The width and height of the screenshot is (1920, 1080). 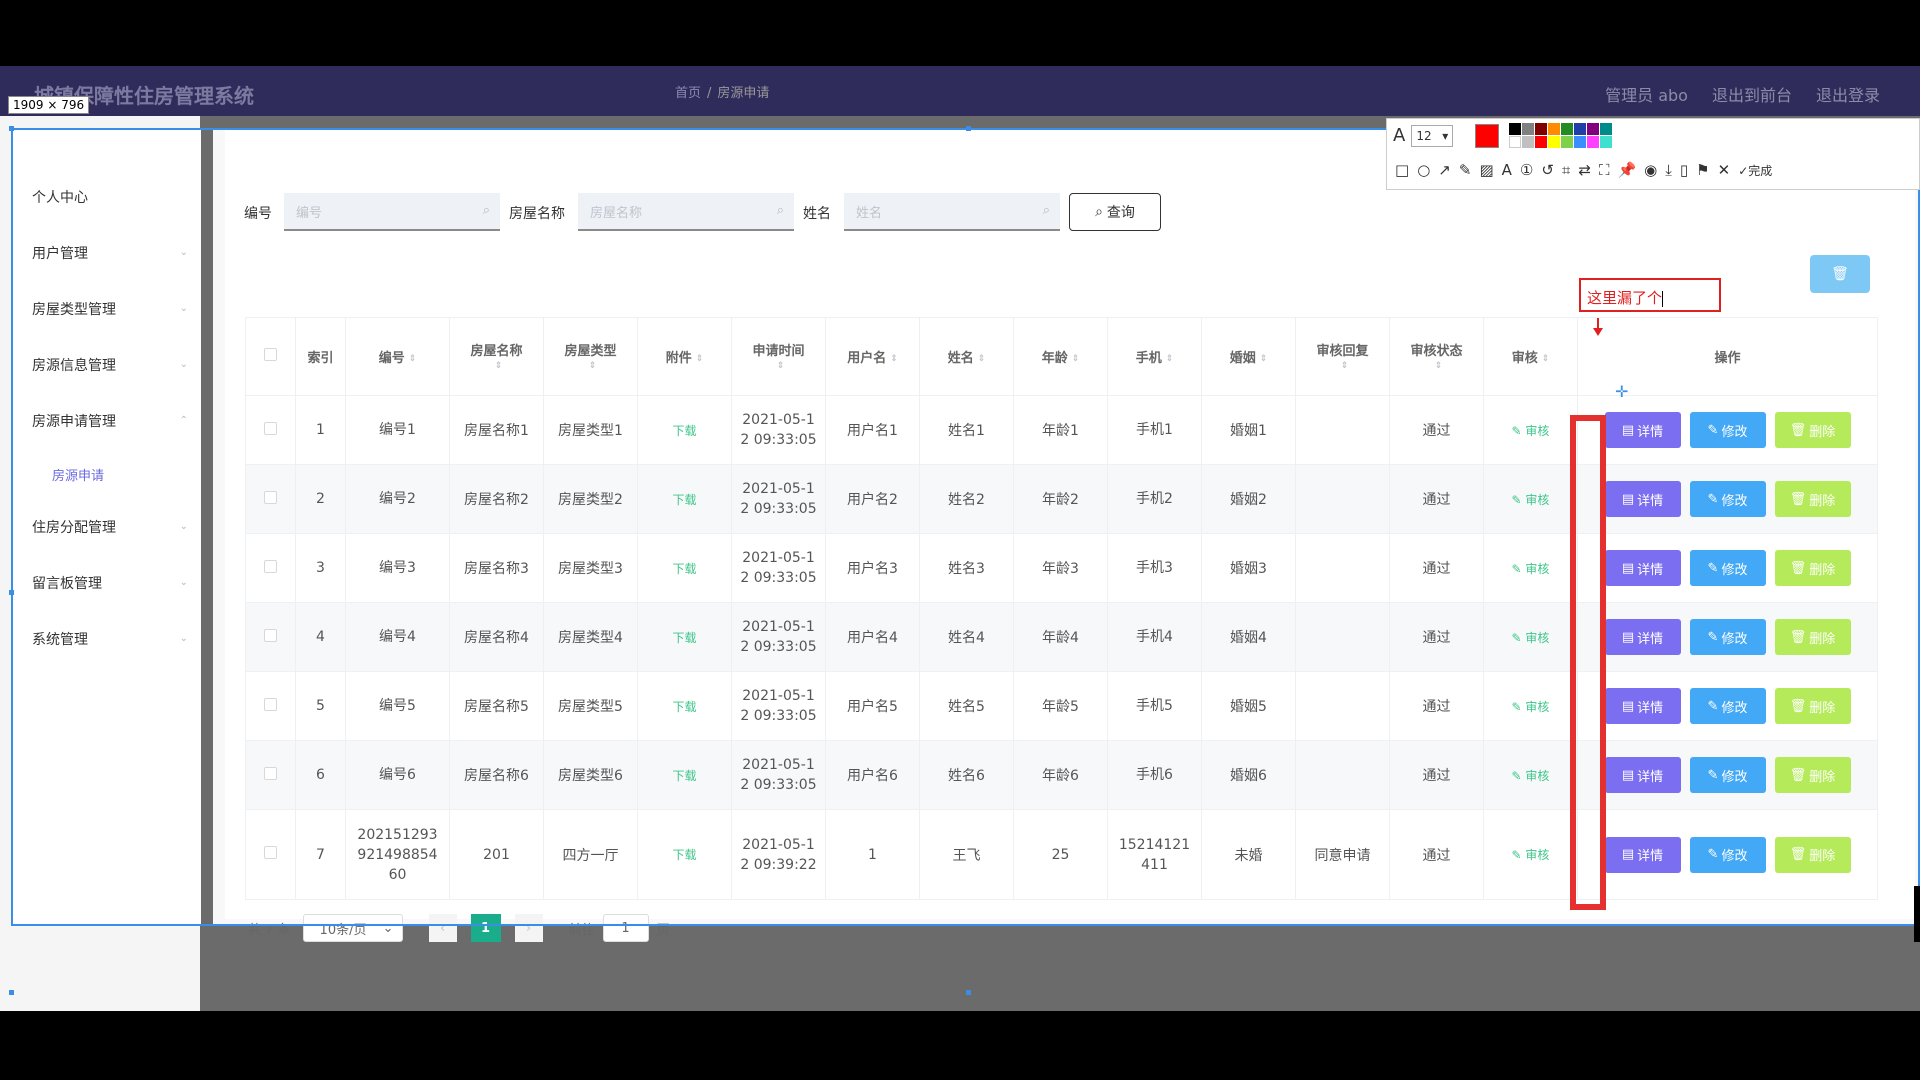 I want to click on search-input-name: 姓名 ⌕, so click(x=952, y=212).